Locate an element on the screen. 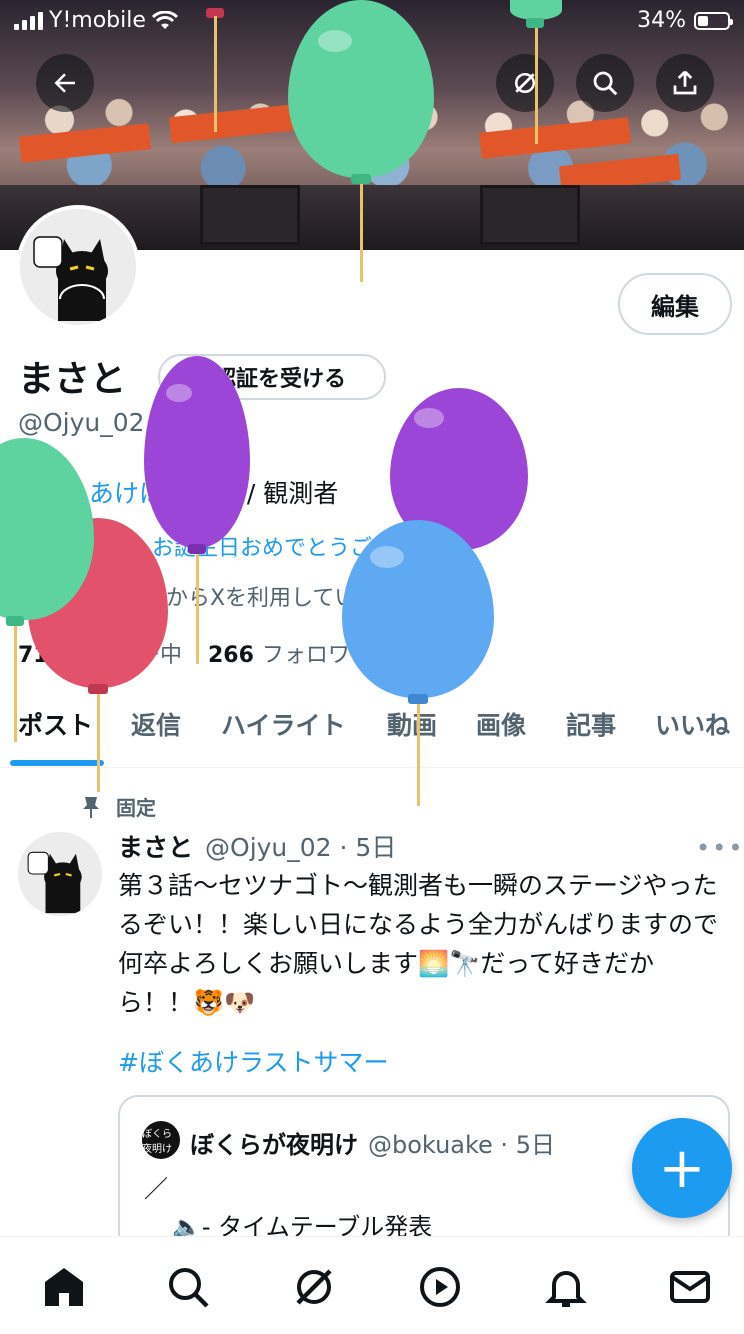  back-button is located at coordinates (65, 83).